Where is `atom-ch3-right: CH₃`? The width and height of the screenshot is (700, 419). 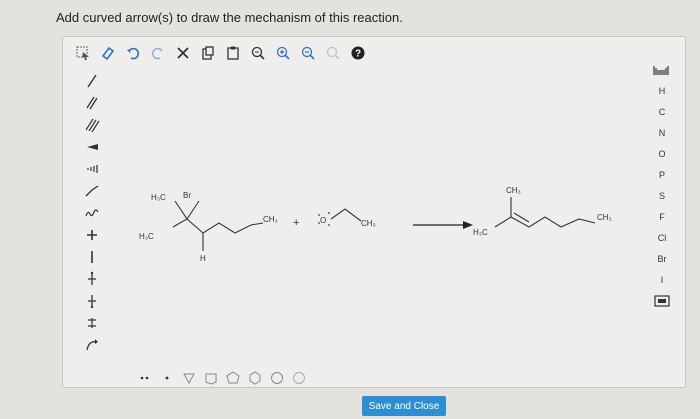 atom-ch3-right: CH₃ is located at coordinates (270, 219).